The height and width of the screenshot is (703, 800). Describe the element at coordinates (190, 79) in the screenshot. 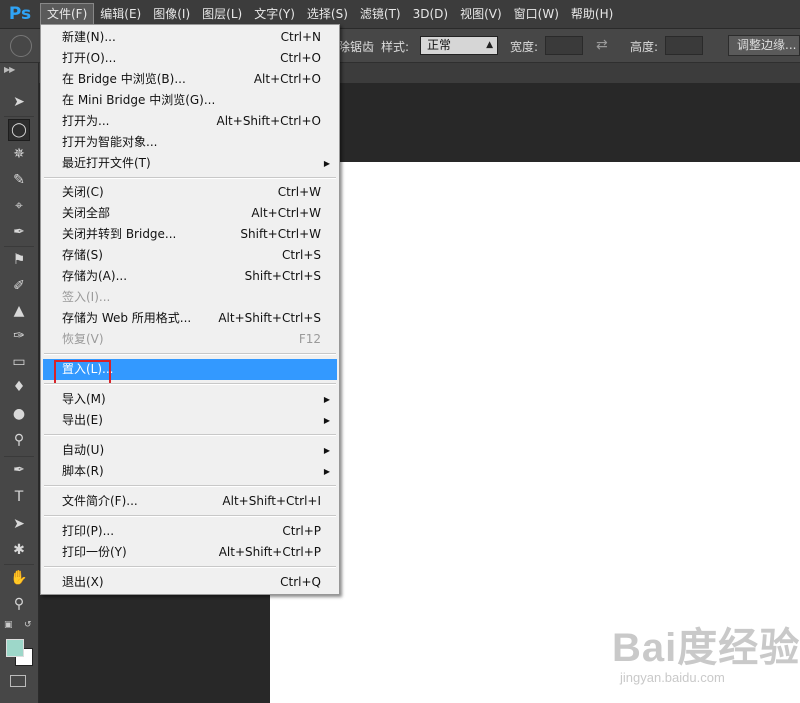

I see `menu-item-browse-in-bridge: 在 Bridge 中浏览(B)... Alt+Ctrl+O` at that location.